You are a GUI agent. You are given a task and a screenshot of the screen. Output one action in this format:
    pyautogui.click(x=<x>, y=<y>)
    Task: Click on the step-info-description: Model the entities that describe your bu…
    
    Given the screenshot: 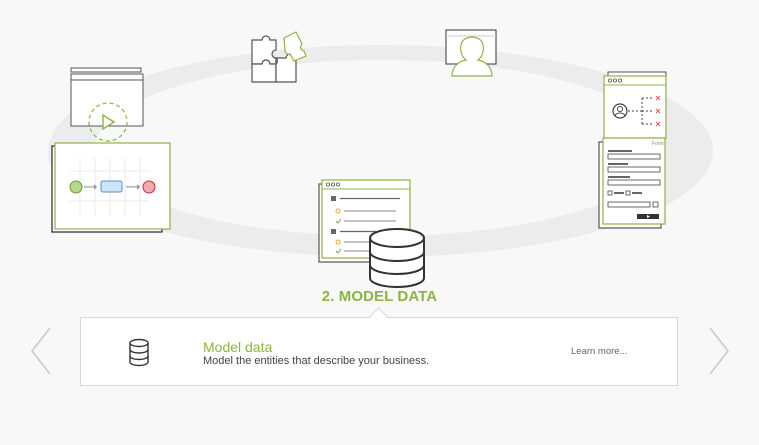 What is the action you would take?
    pyautogui.click(x=316, y=361)
    